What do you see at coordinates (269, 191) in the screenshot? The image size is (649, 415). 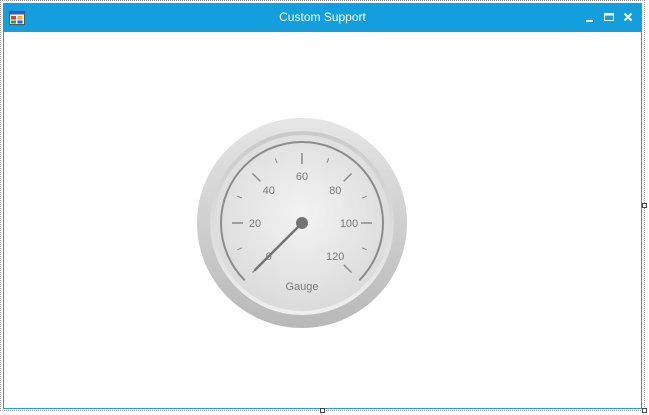 I see `gauge-tick-label: 40` at bounding box center [269, 191].